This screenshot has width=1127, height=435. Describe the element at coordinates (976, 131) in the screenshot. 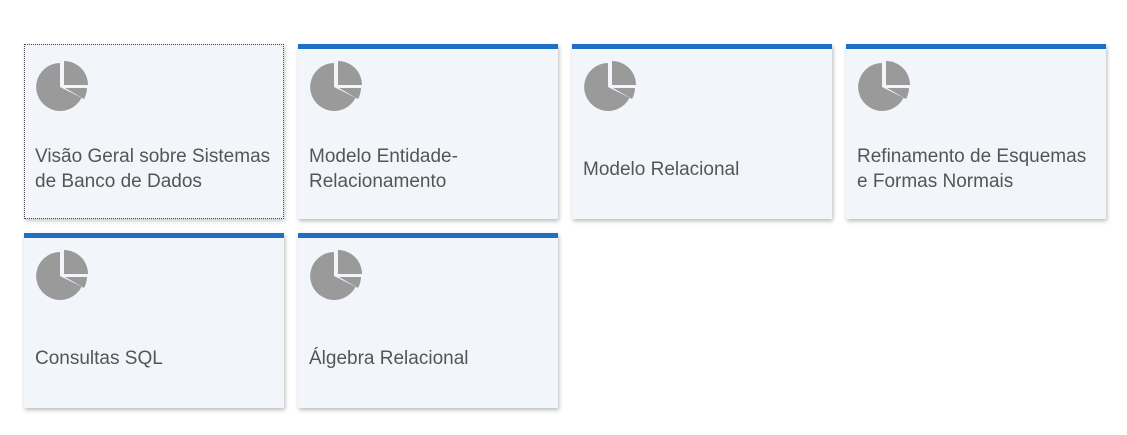

I see `tile-refinamento-esquemas: Refinamento de Esquemas e Formas Normais` at that location.